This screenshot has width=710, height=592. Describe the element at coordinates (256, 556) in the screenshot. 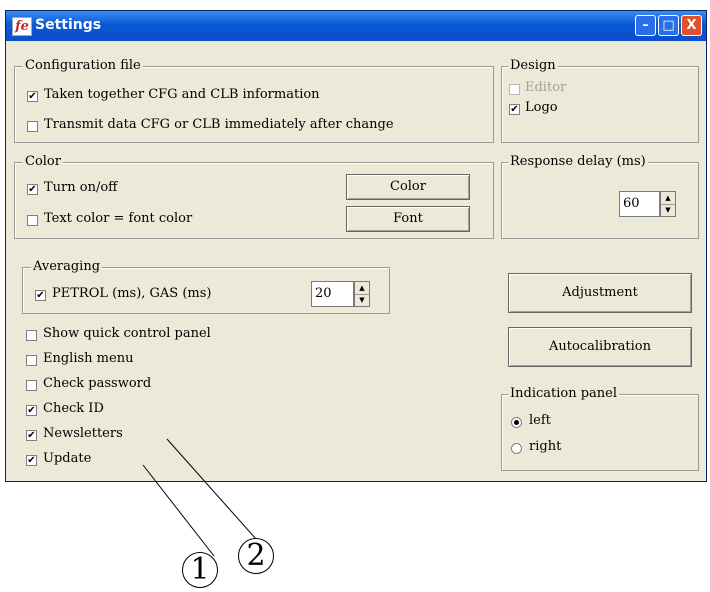

I see `callout-2: 2` at that location.